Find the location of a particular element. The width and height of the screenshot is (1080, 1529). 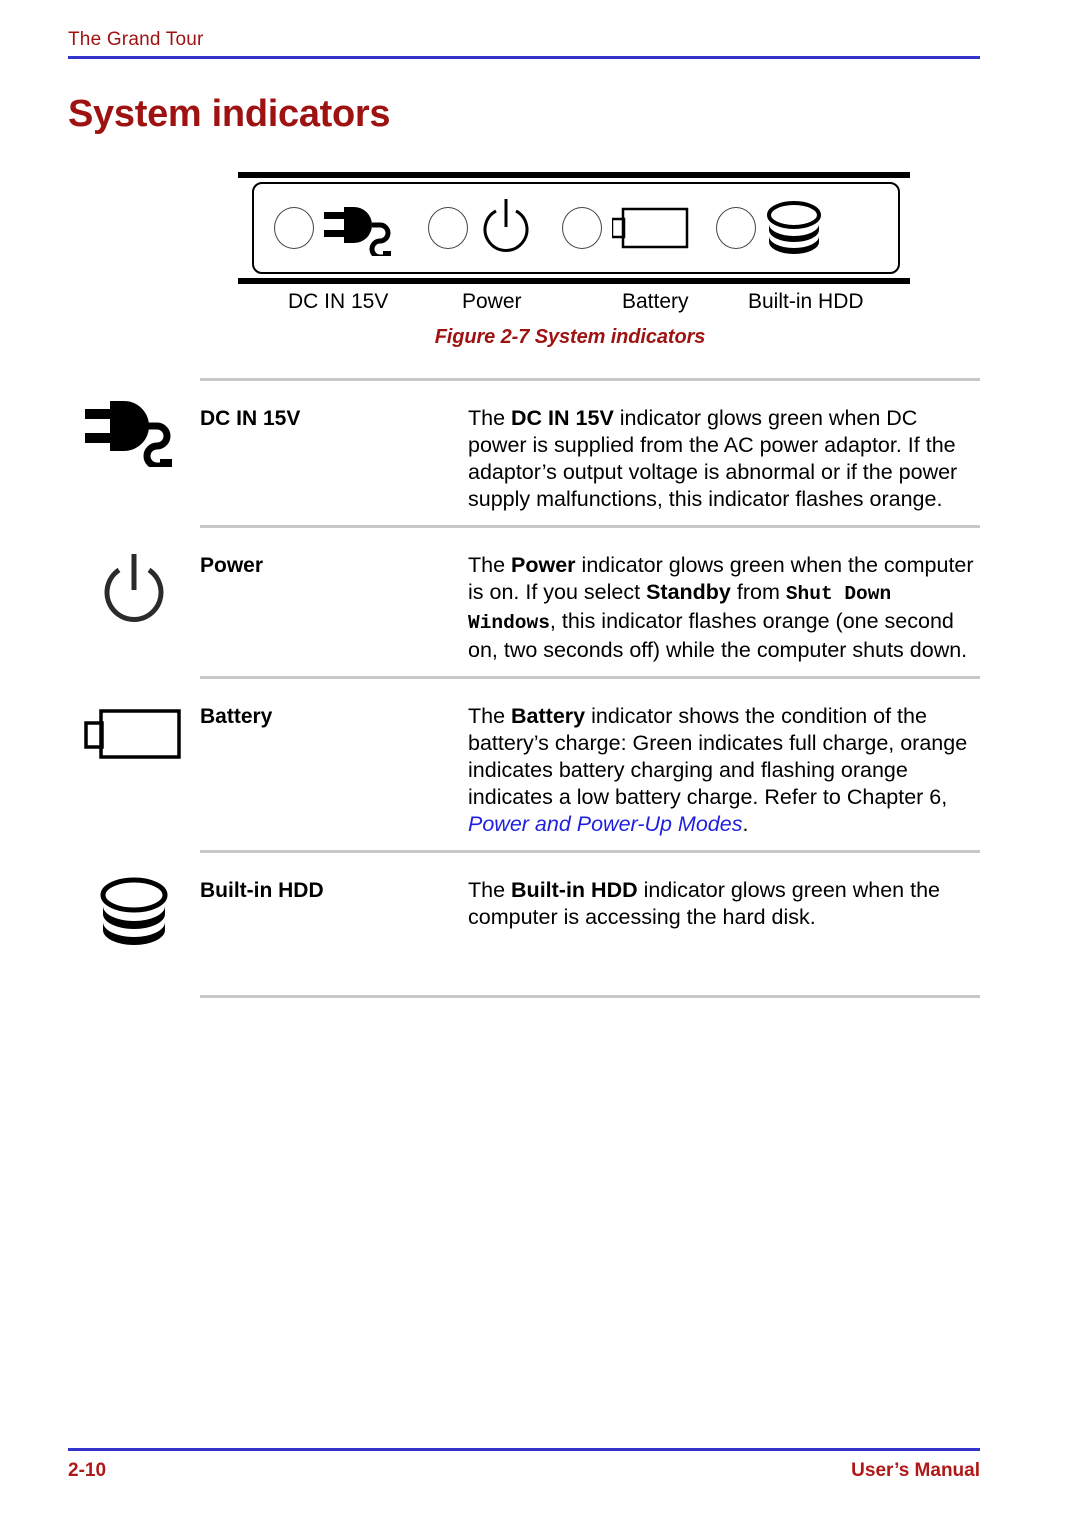

indicator-name: Built-in HDD is located at coordinates (262, 890).